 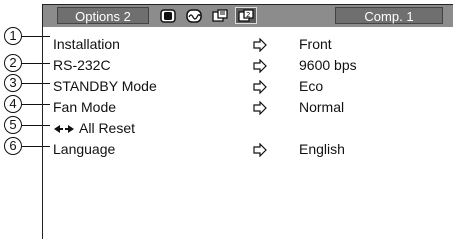 What do you see at coordinates (248, 107) in the screenshot?
I see `menu-item-fan-mode: Fan Mode Normal` at bounding box center [248, 107].